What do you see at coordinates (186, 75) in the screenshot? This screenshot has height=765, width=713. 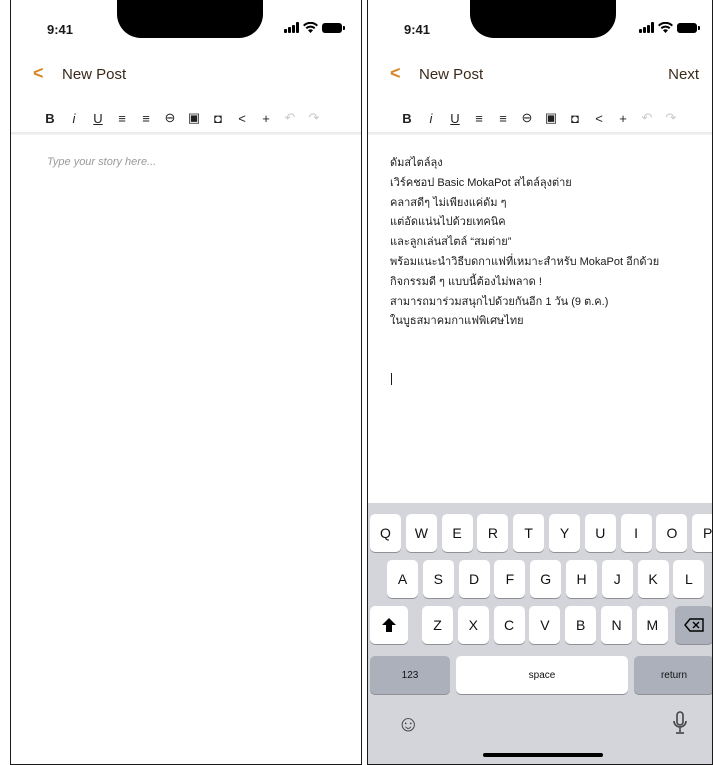 I see `nav-bar: < New Post` at bounding box center [186, 75].